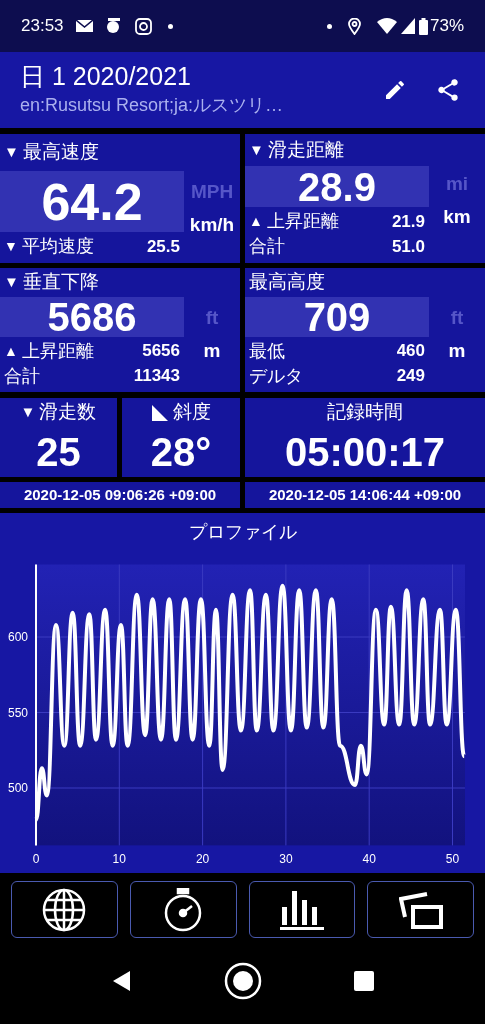  Describe the element at coordinates (92, 201) in the screenshot. I see `stat-value: 64.2` at that location.